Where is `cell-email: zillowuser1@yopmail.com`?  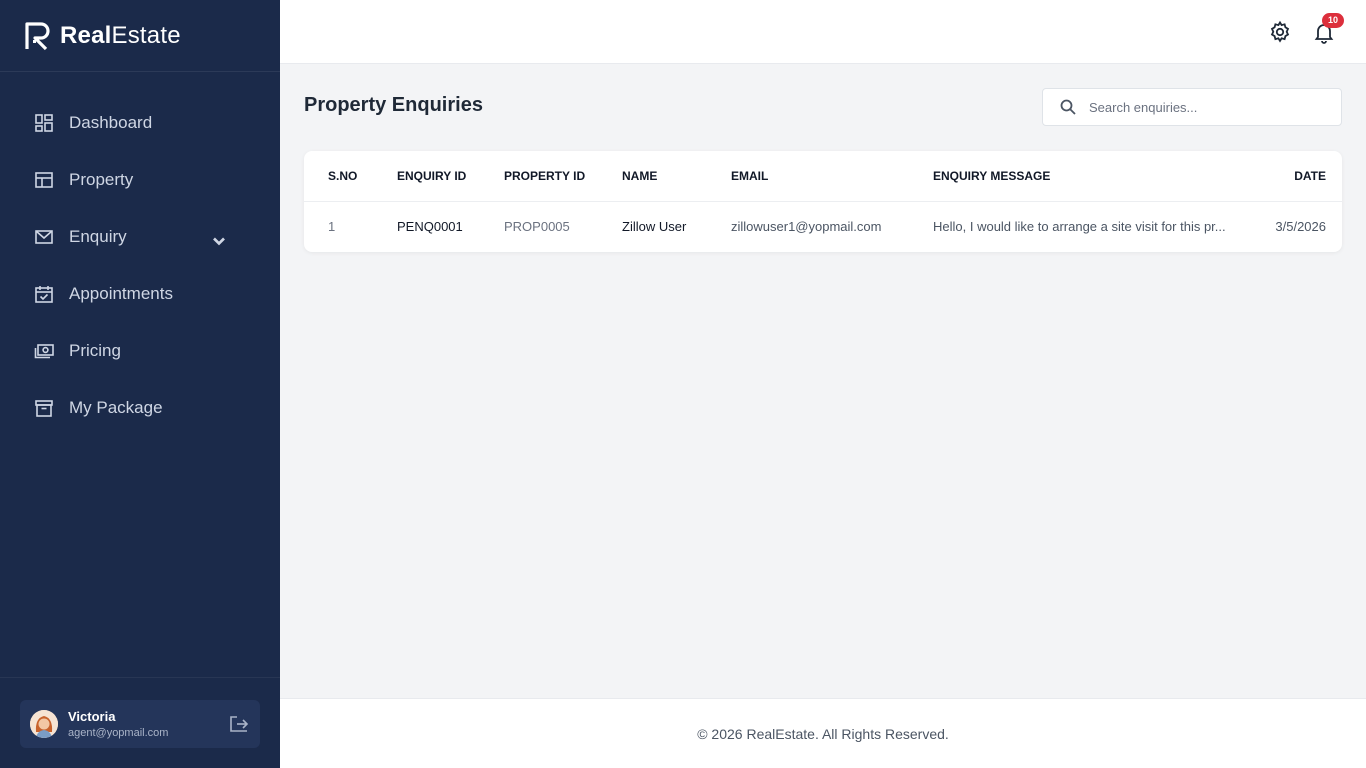
cell-email: zillowuser1@yopmail.com is located at coordinates (806, 227).